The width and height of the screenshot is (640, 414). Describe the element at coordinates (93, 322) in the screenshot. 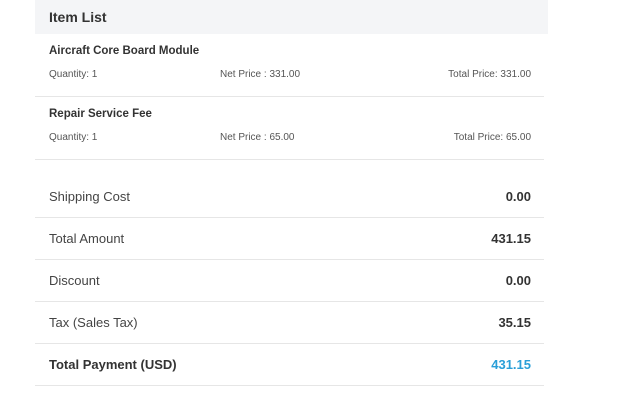

I see `tax-label: Tax (Sales Tax)` at that location.